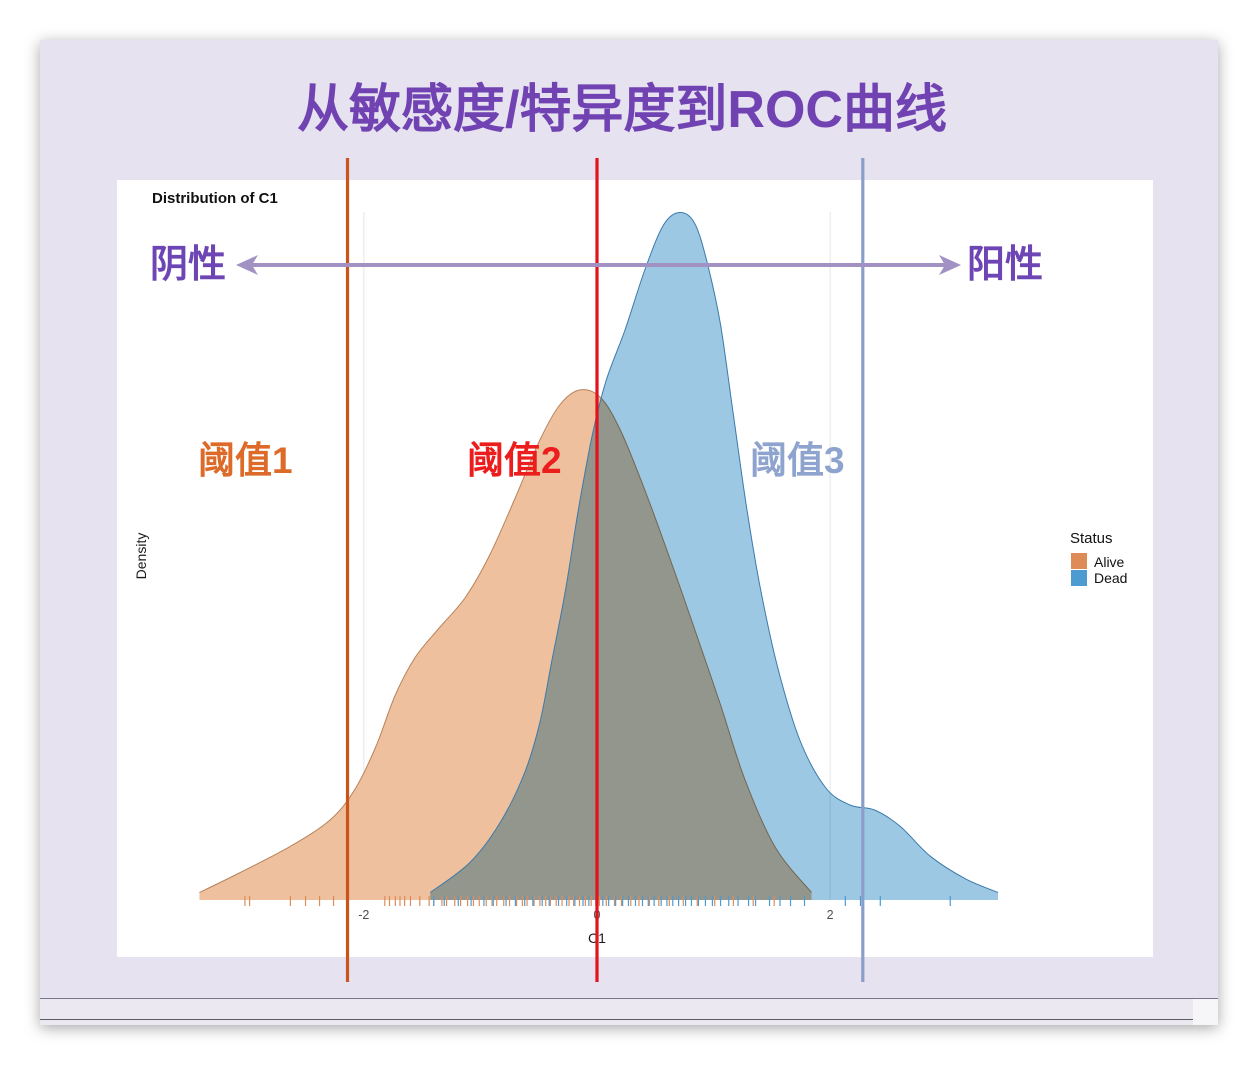 The width and height of the screenshot is (1258, 1066). What do you see at coordinates (363, 915) in the screenshot?
I see `x-tick-label: -2` at bounding box center [363, 915].